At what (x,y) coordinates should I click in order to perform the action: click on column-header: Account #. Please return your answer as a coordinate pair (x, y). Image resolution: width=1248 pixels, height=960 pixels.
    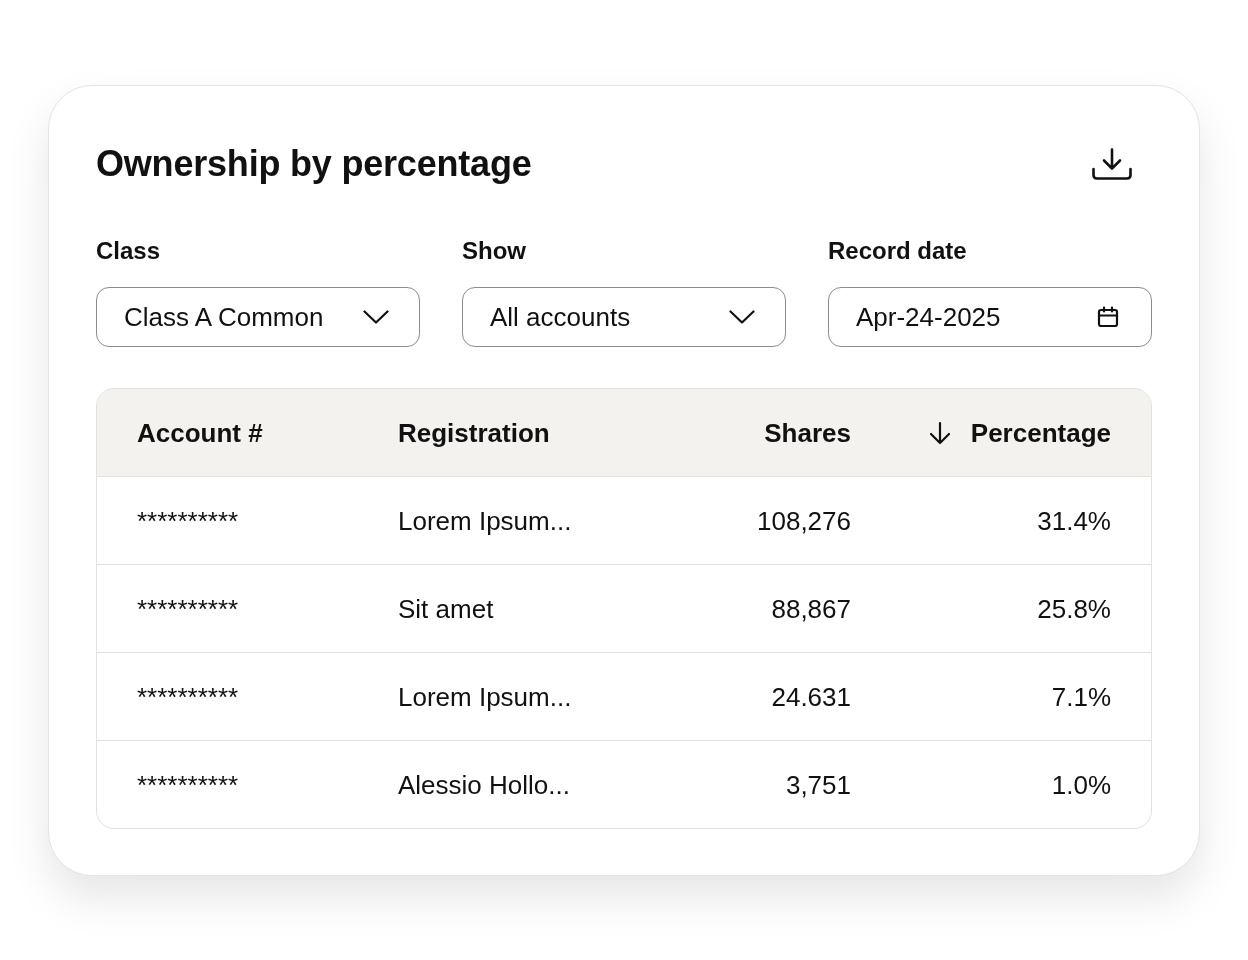
    Looking at the image, I should click on (200, 432).